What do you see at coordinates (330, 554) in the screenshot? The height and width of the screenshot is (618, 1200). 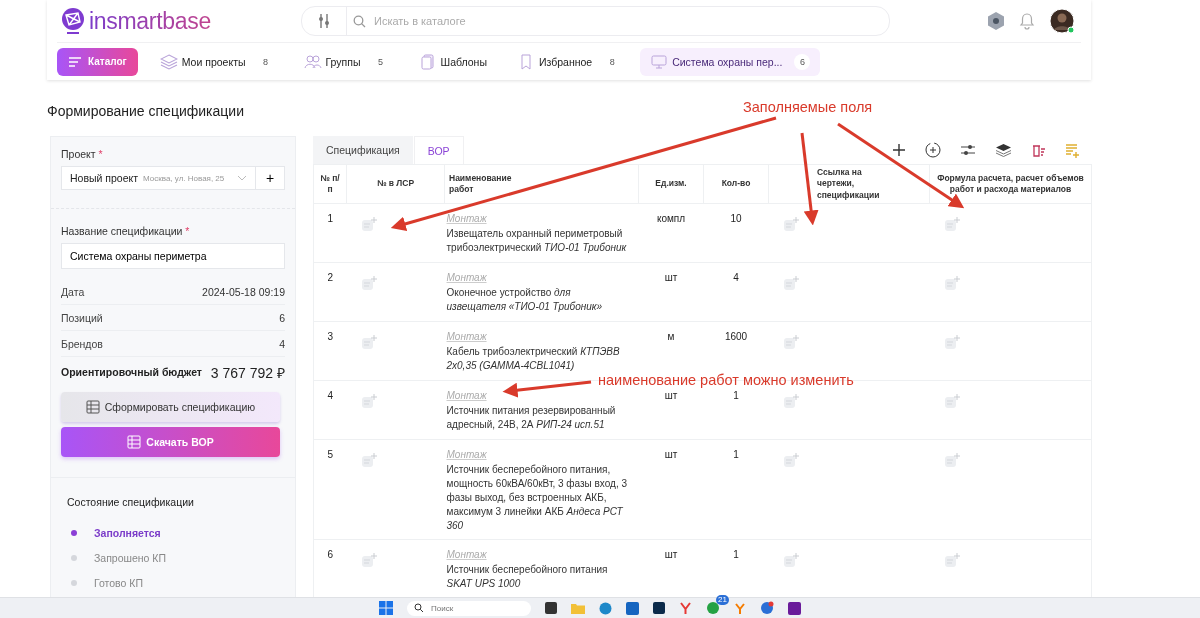 I see `table-cell: 6` at bounding box center [330, 554].